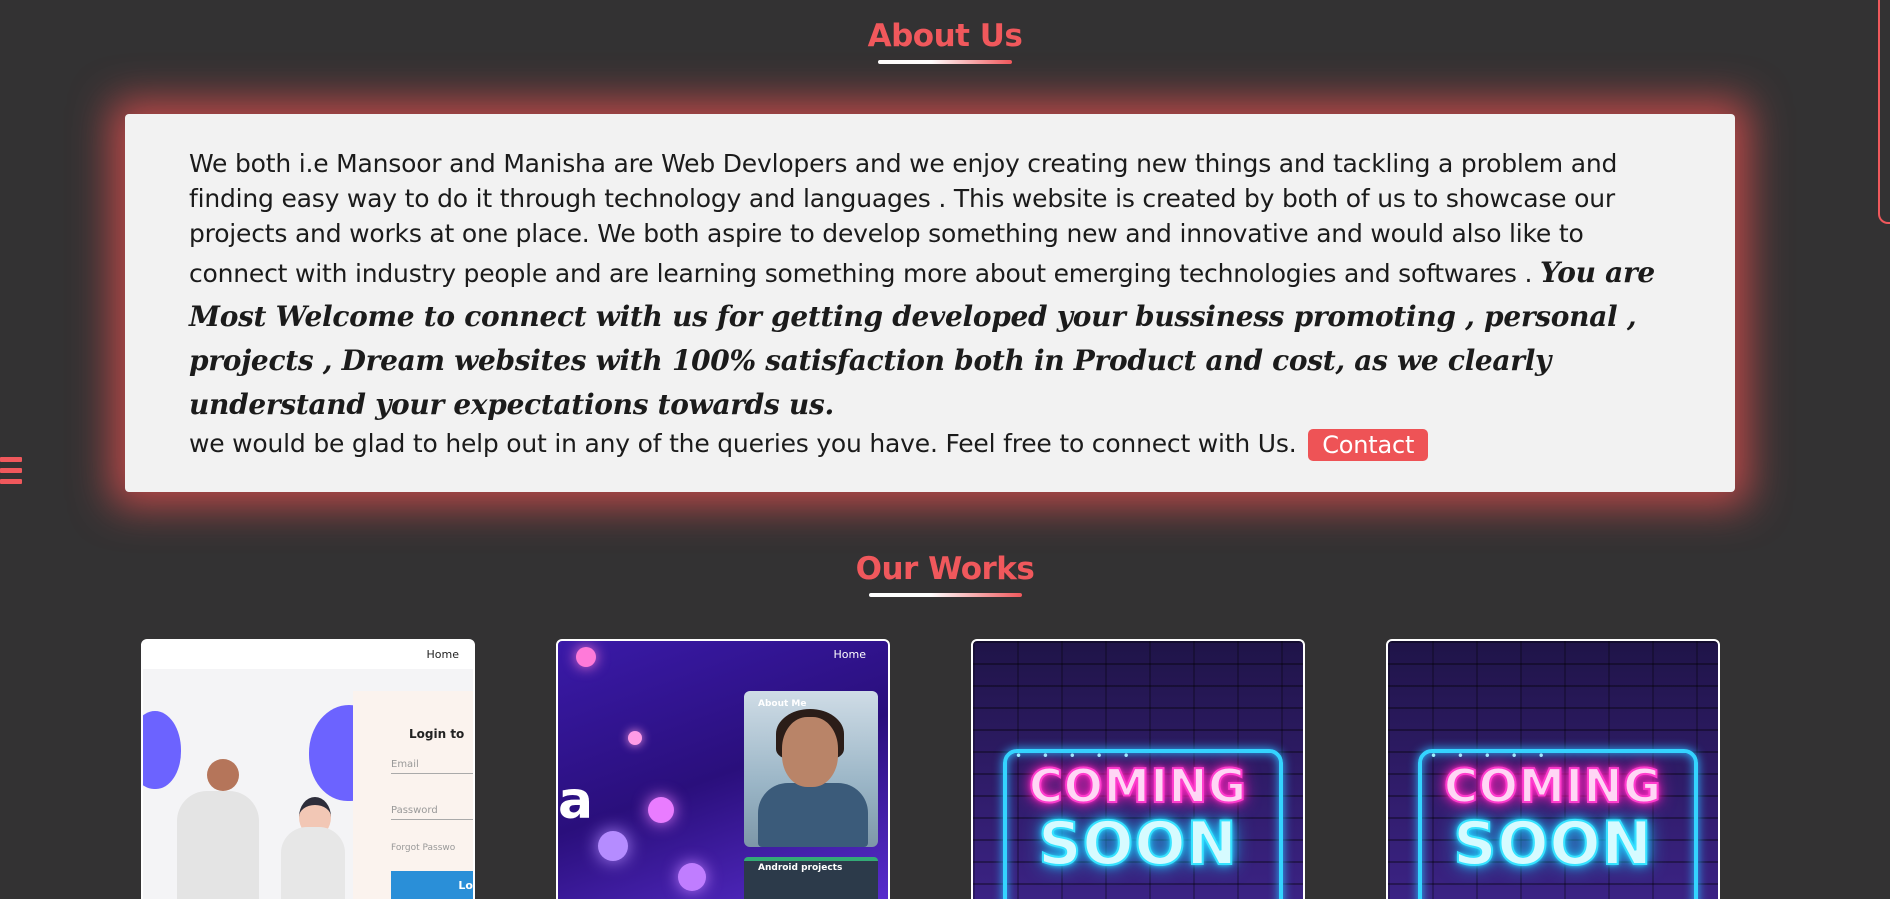 Image resolution: width=1890 pixels, height=899 pixels. What do you see at coordinates (432, 812) in the screenshot?
I see `password-field: Password` at bounding box center [432, 812].